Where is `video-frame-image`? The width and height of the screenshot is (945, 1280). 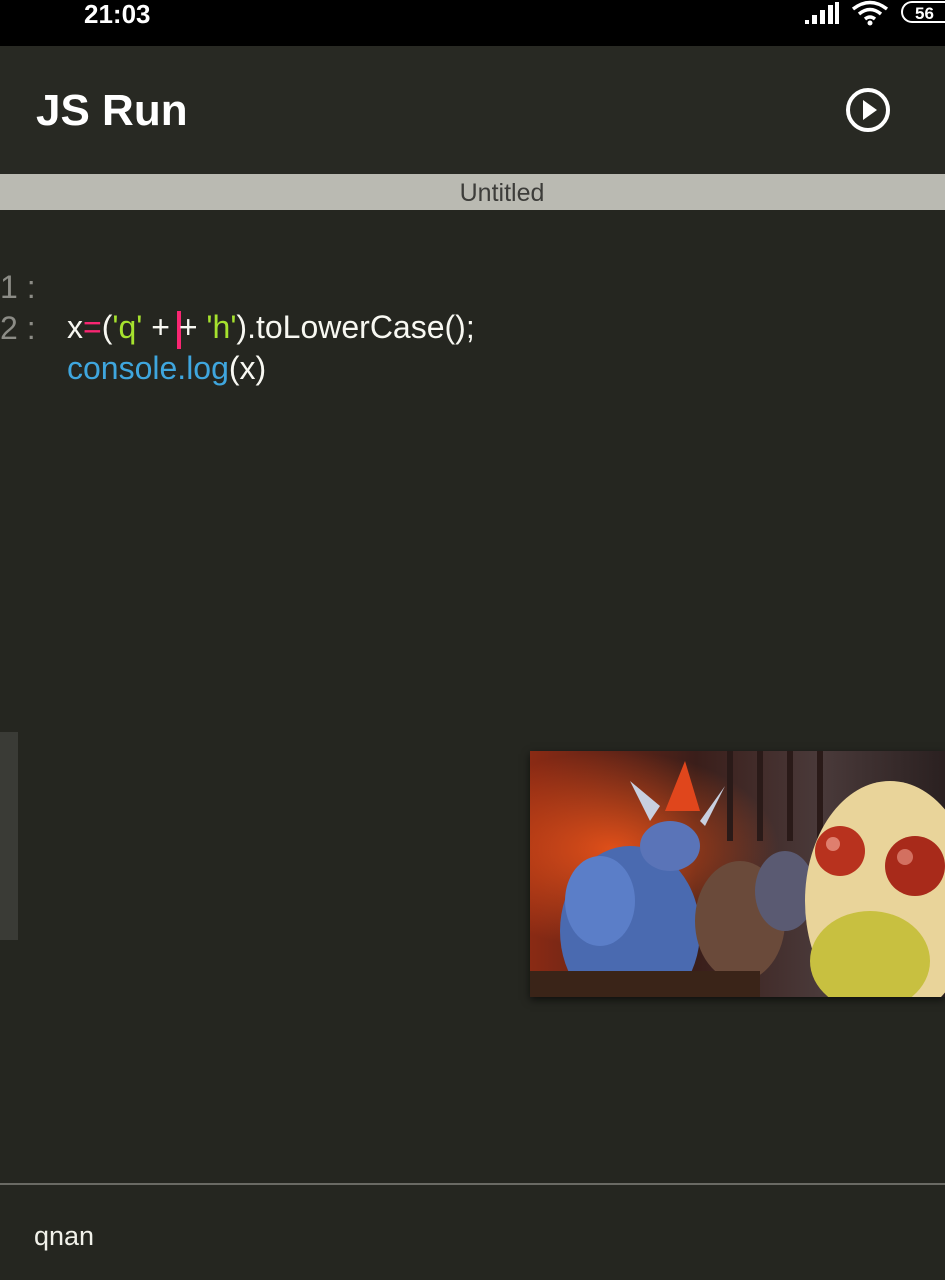 video-frame-image is located at coordinates (737, 874).